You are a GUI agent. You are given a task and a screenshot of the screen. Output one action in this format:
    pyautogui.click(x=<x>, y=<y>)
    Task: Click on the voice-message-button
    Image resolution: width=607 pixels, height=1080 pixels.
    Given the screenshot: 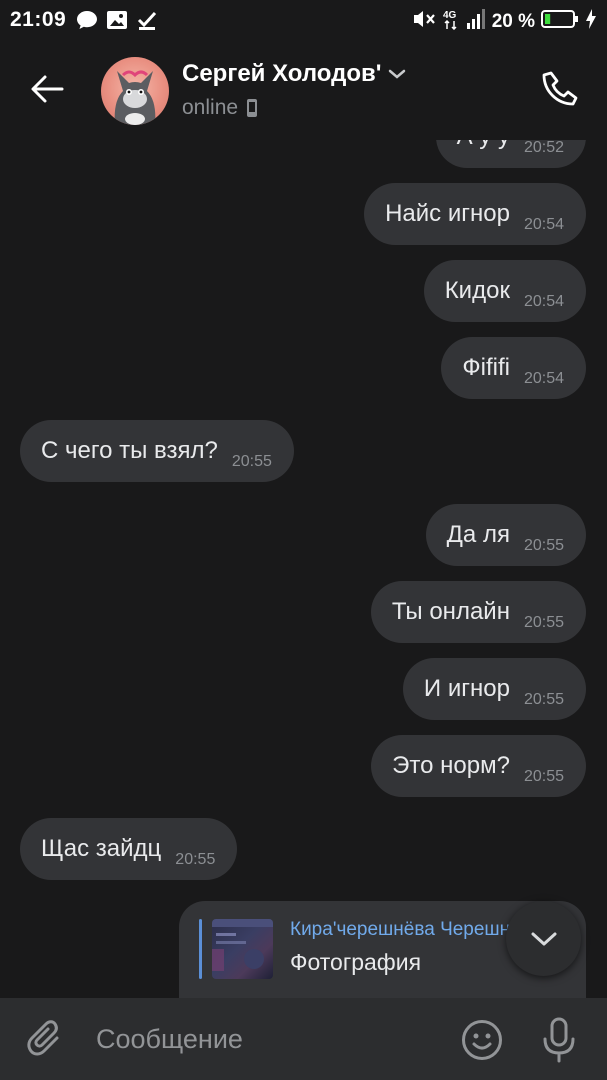 What is the action you would take?
    pyautogui.click(x=559, y=1040)
    